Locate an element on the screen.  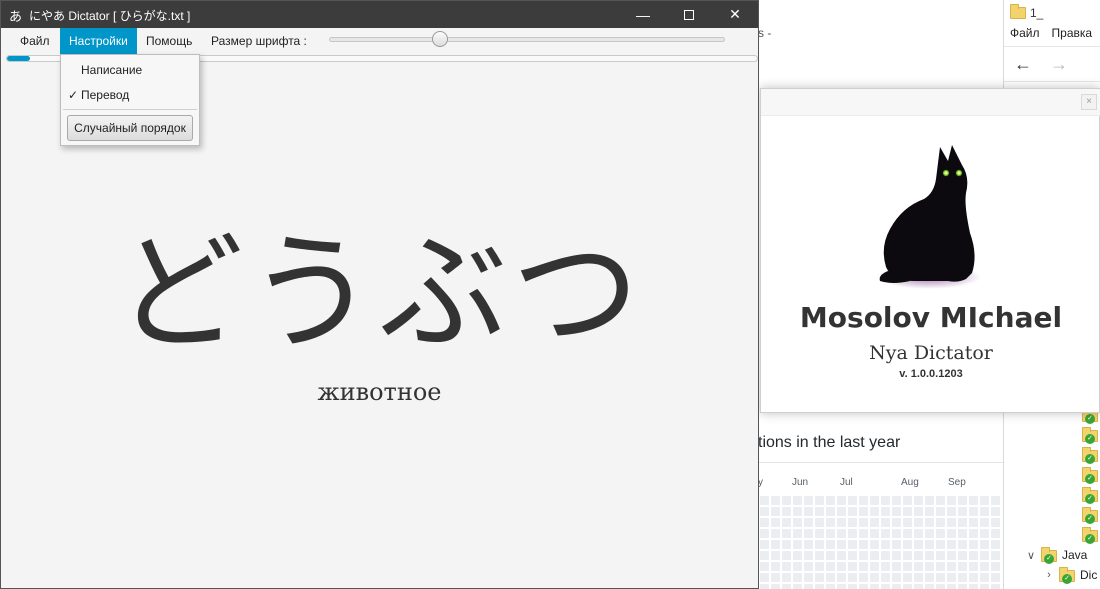
menu-item-writing: Написание is located at coordinates (130, 70).